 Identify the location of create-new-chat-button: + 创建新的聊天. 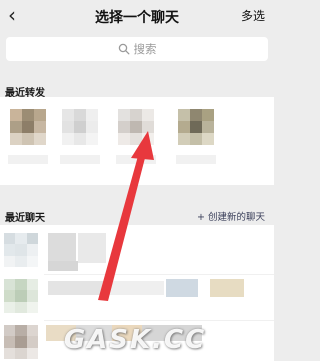
(231, 216).